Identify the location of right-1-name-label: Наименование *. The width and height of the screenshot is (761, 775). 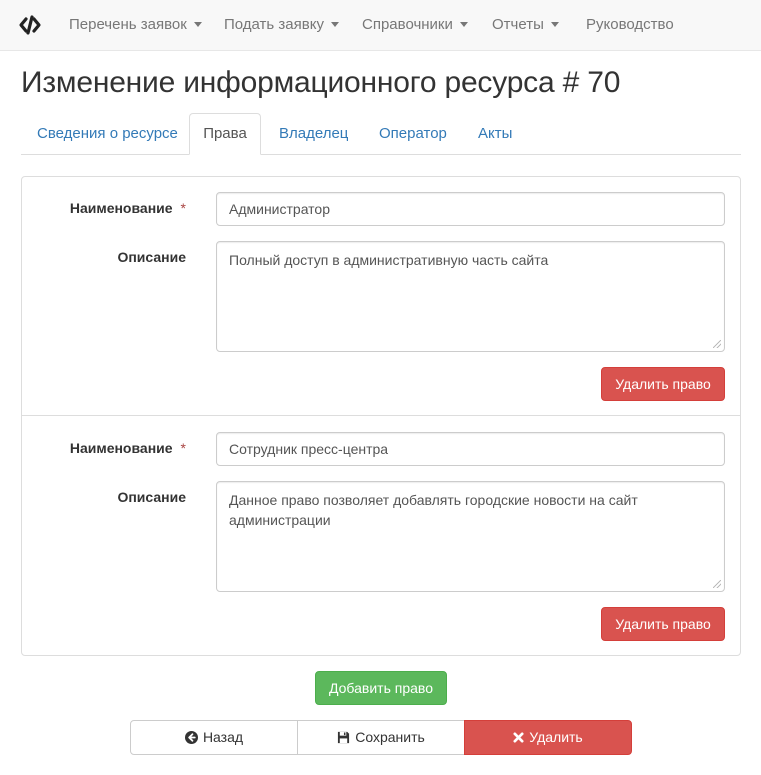
(104, 208).